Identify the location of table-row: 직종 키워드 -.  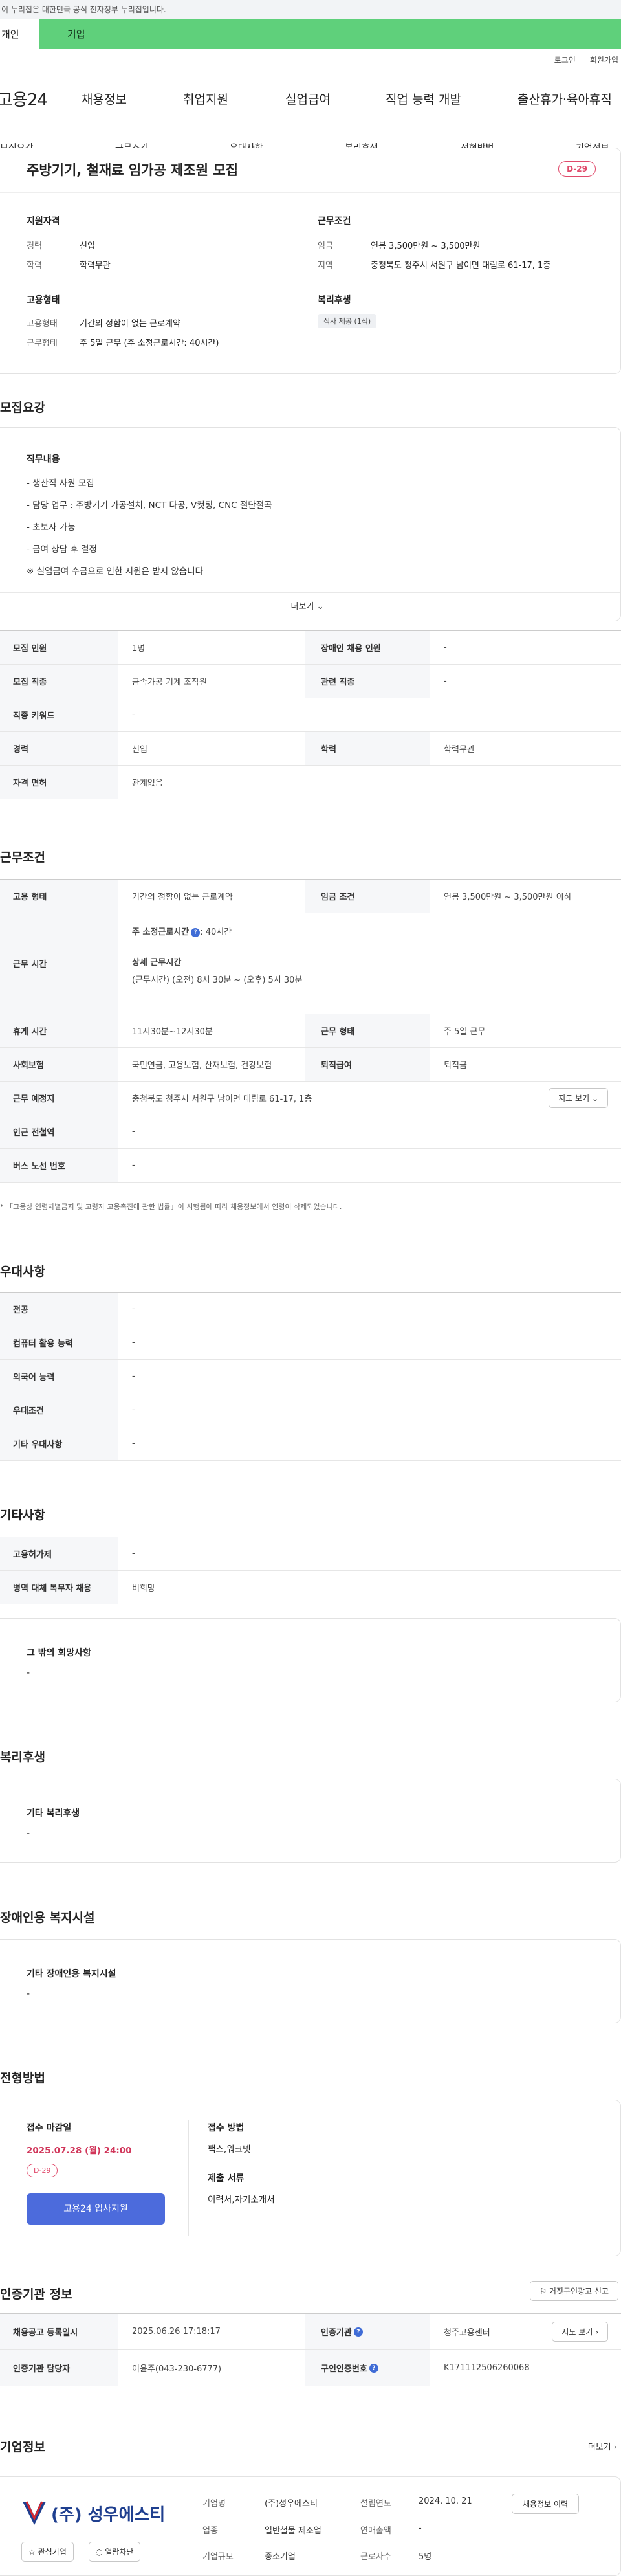
(310, 715).